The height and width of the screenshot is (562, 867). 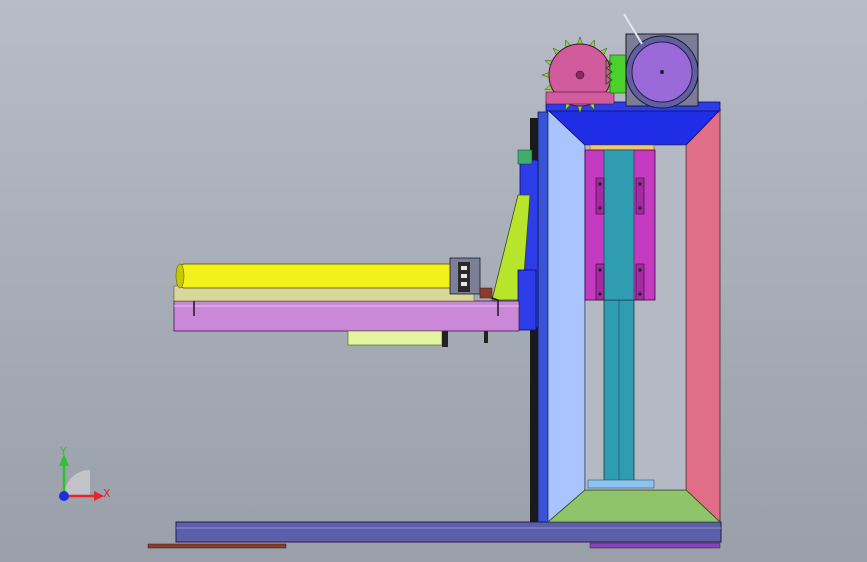 I want to click on drive-sprocket, so click(x=580, y=75).